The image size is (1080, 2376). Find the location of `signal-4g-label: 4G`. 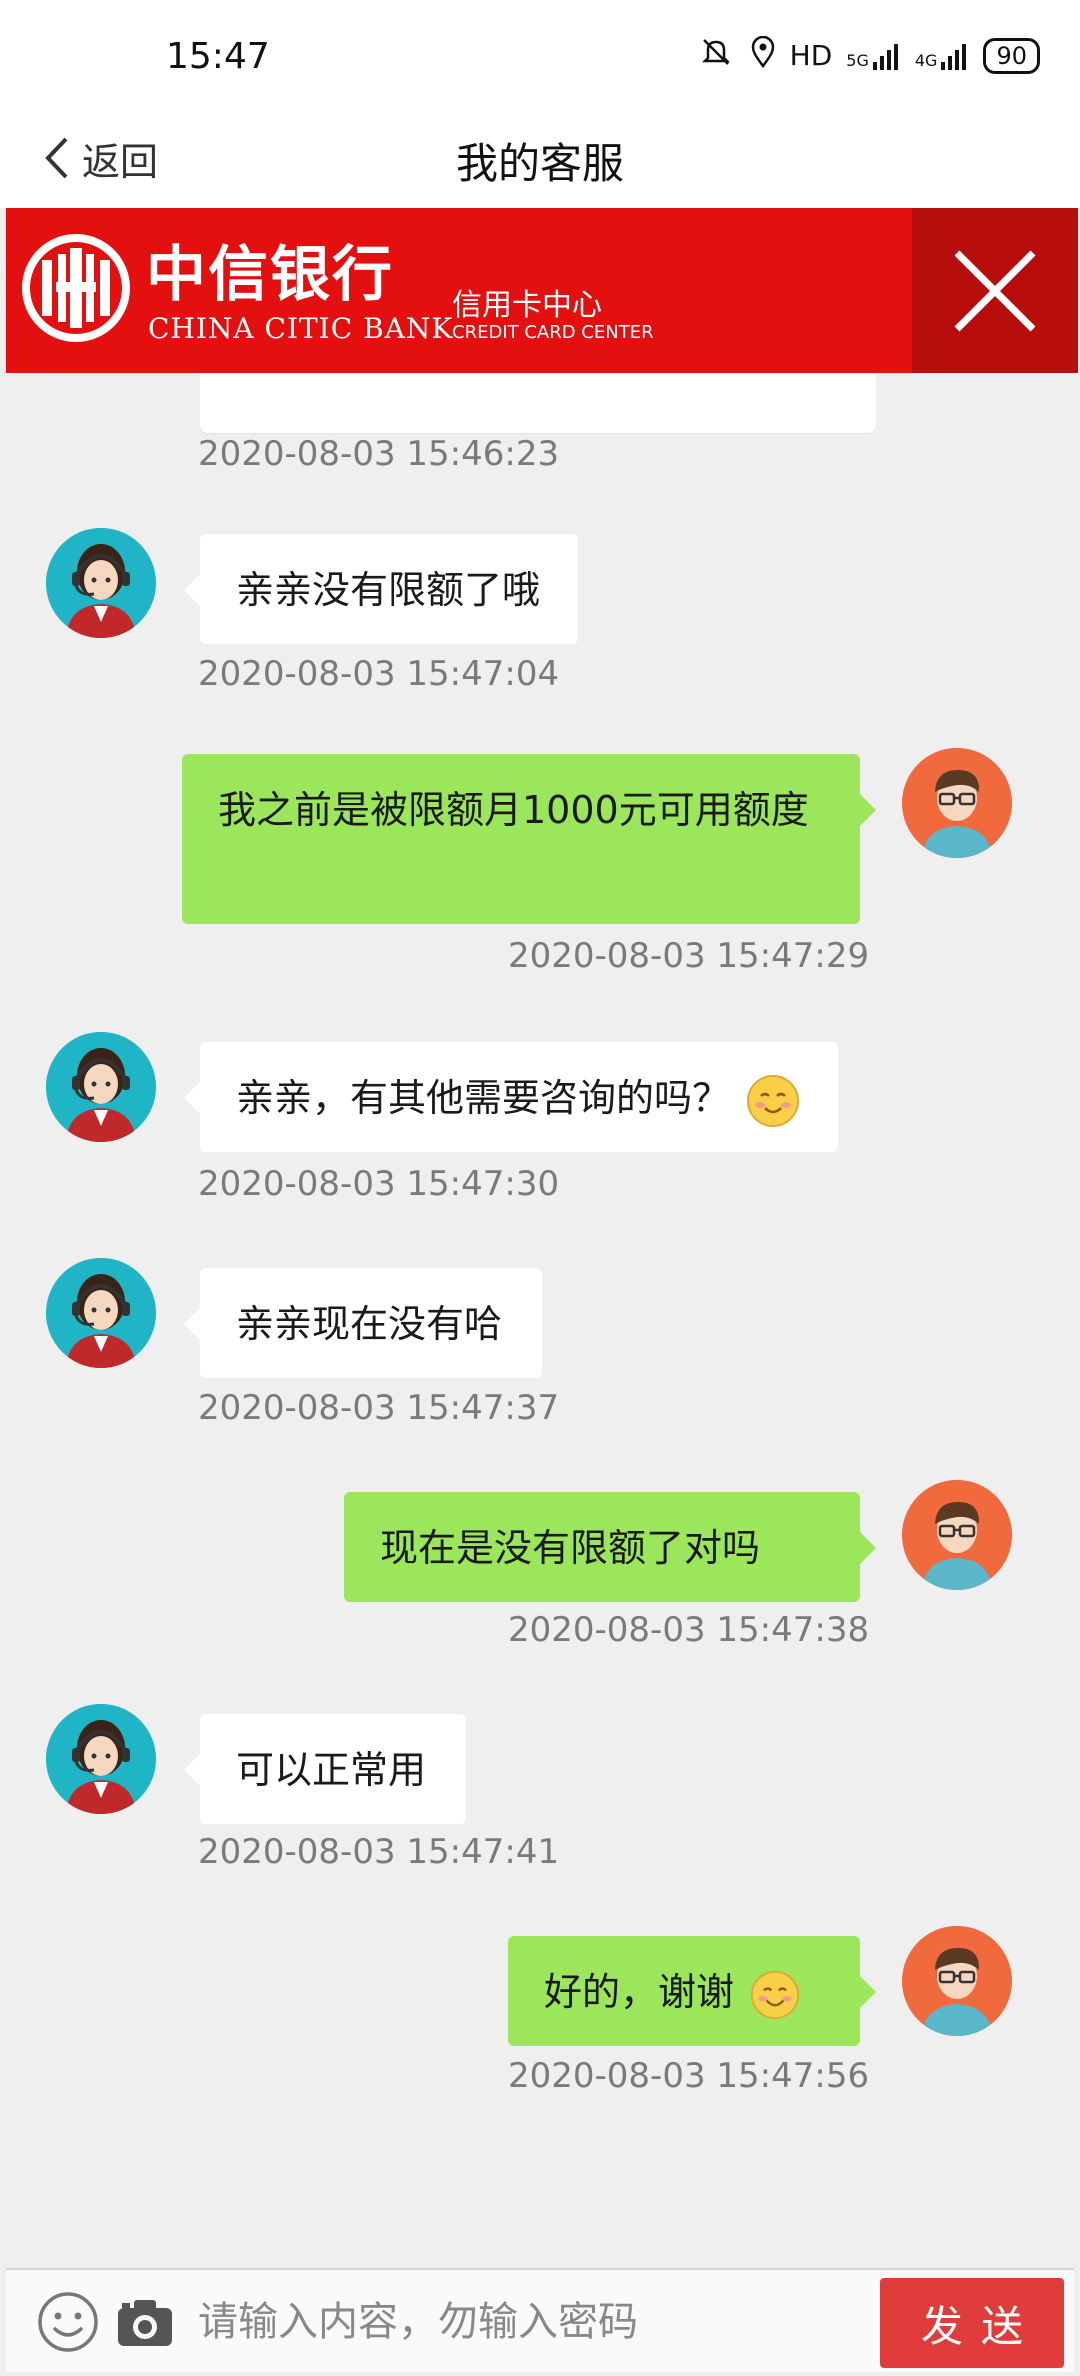

signal-4g-label: 4G is located at coordinates (926, 60).